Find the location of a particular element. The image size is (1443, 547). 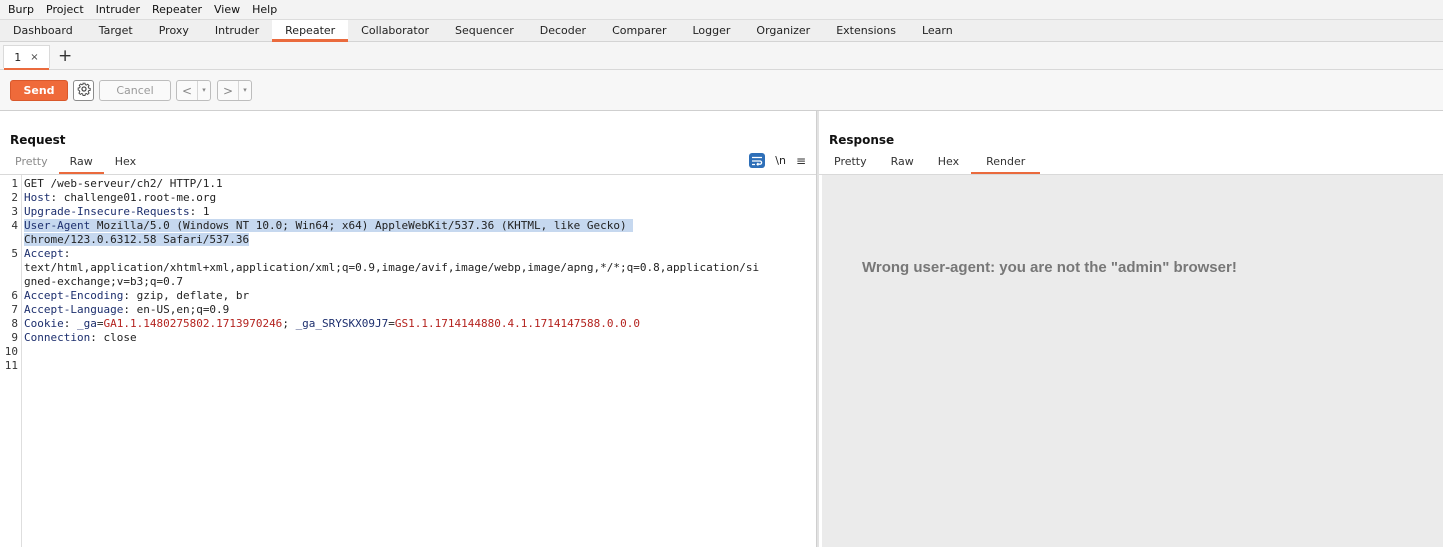

request-line-continuation: gned-exchange;v=b3;q=0.7 is located at coordinates (419, 282).